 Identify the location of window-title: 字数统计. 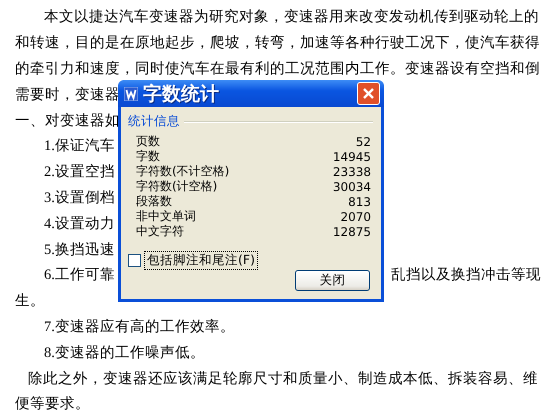
(181, 94).